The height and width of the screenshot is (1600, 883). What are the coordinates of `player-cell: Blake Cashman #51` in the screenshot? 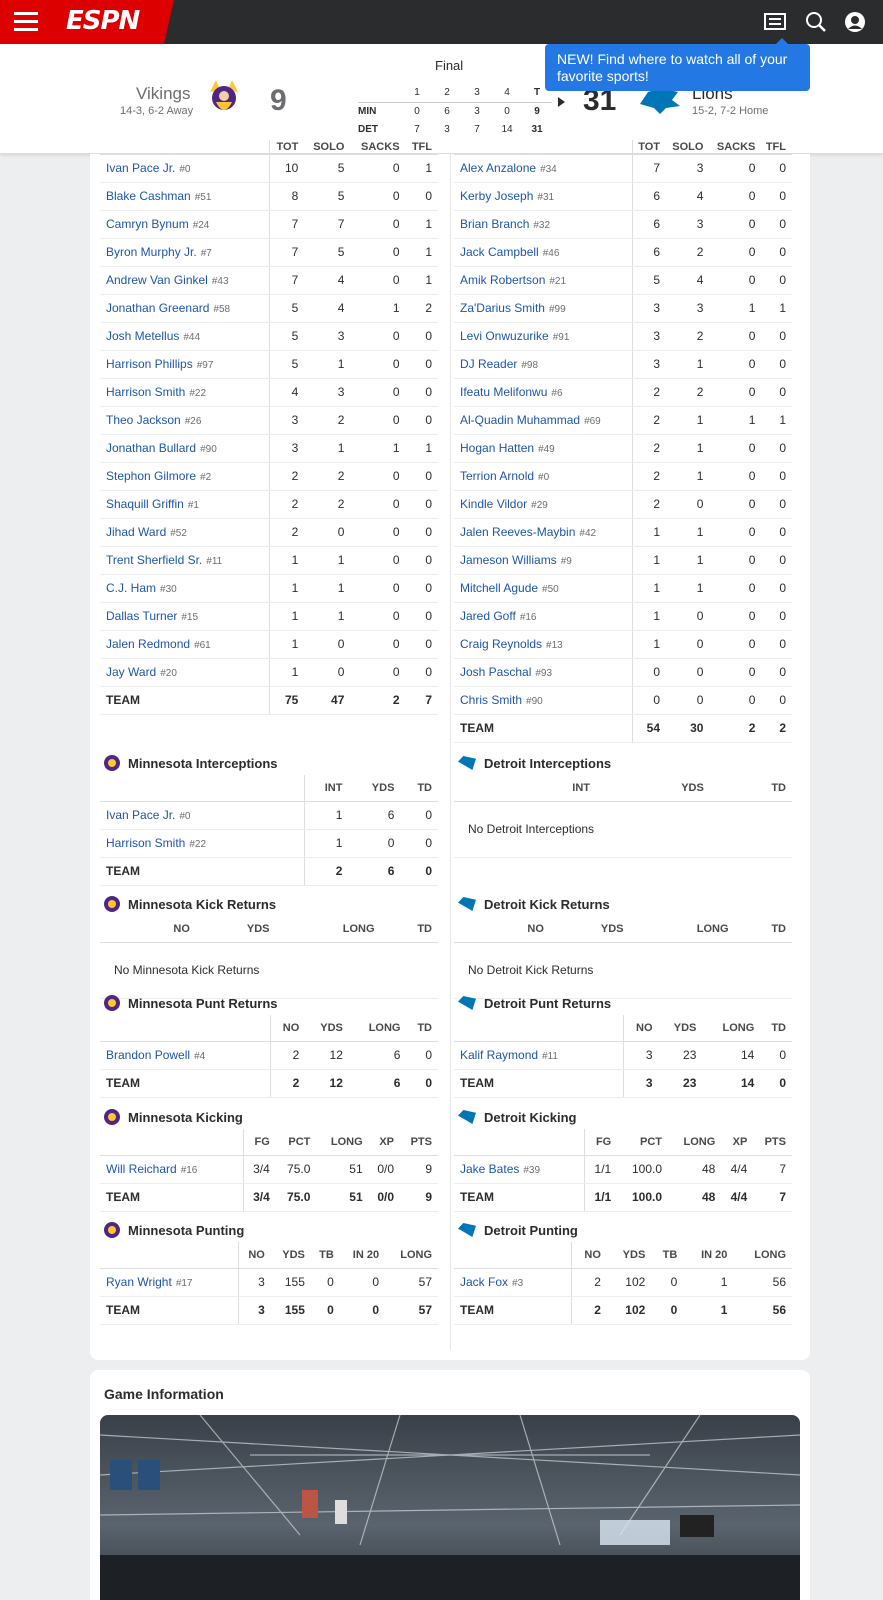 It's located at (185, 196).